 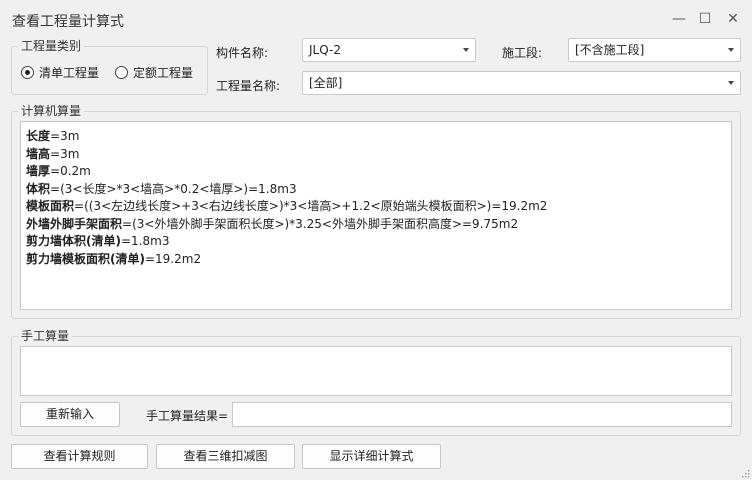 I want to click on calc-line-expression: =19.2m2, so click(x=173, y=258).